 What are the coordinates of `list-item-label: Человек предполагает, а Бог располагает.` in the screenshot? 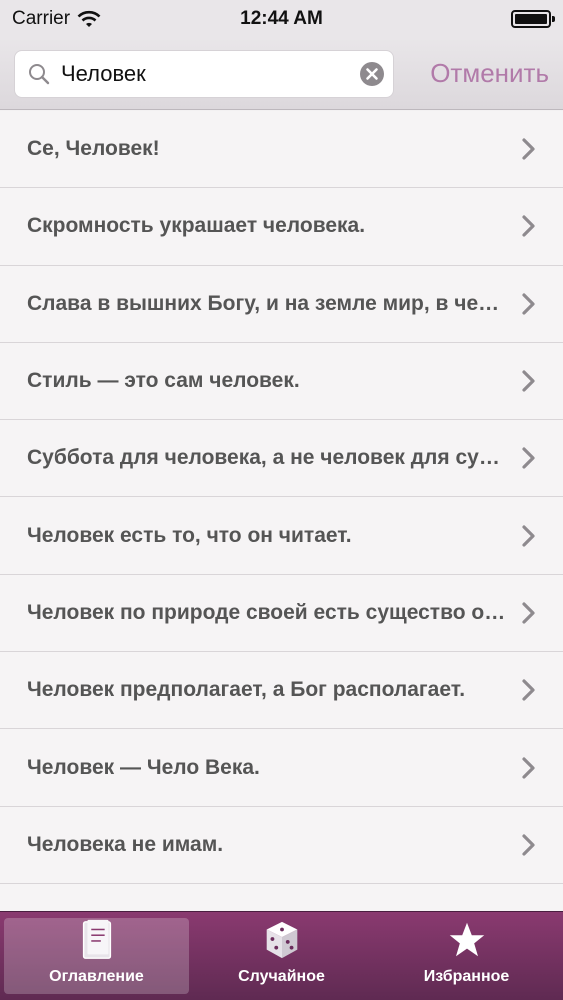 It's located at (246, 690).